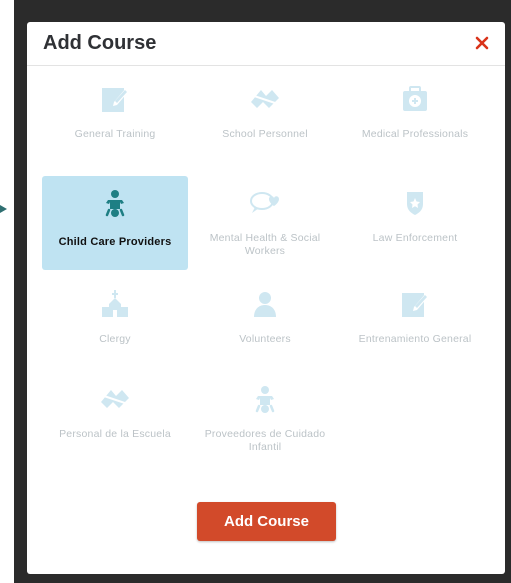 The height and width of the screenshot is (583, 511). What do you see at coordinates (415, 238) in the screenshot?
I see `course-option-label: Law Enforcement` at bounding box center [415, 238].